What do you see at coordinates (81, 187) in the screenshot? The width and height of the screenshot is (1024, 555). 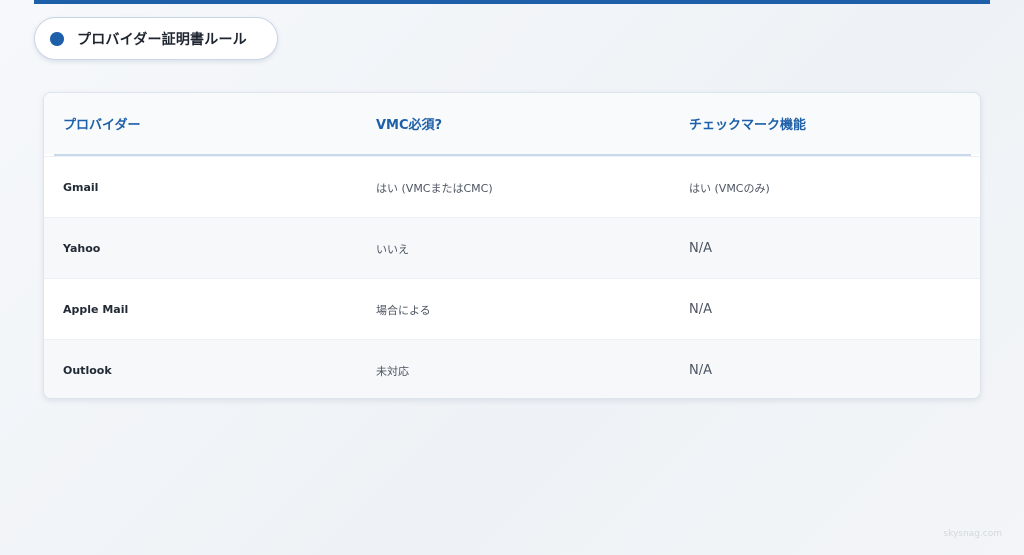 I see `provider-name: Gmail` at bounding box center [81, 187].